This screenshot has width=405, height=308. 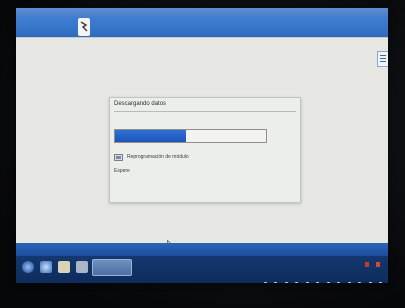 I want to click on app-toolbar, so click(x=202, y=27).